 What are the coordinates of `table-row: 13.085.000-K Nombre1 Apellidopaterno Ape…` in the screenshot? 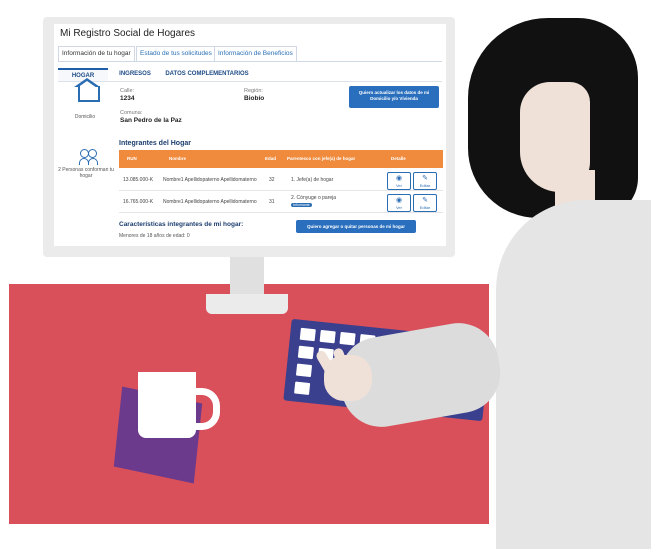 It's located at (281, 180).